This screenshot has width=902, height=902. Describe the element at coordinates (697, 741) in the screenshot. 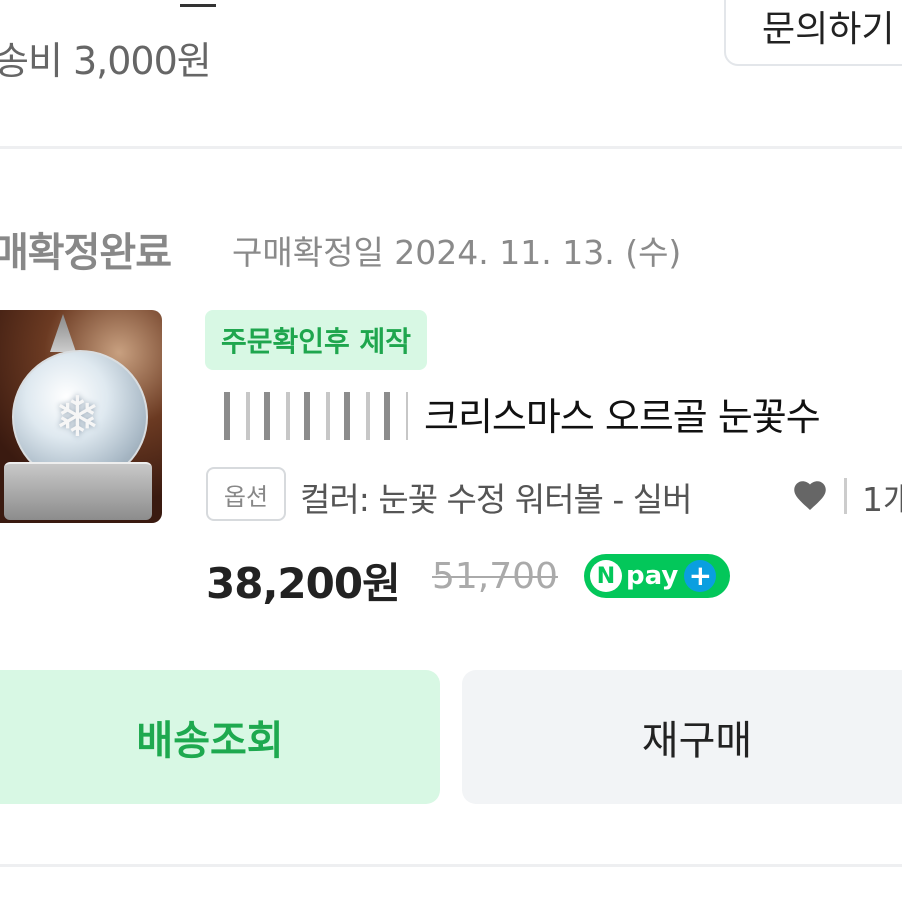

I see `rebuy-label: 재구매` at that location.